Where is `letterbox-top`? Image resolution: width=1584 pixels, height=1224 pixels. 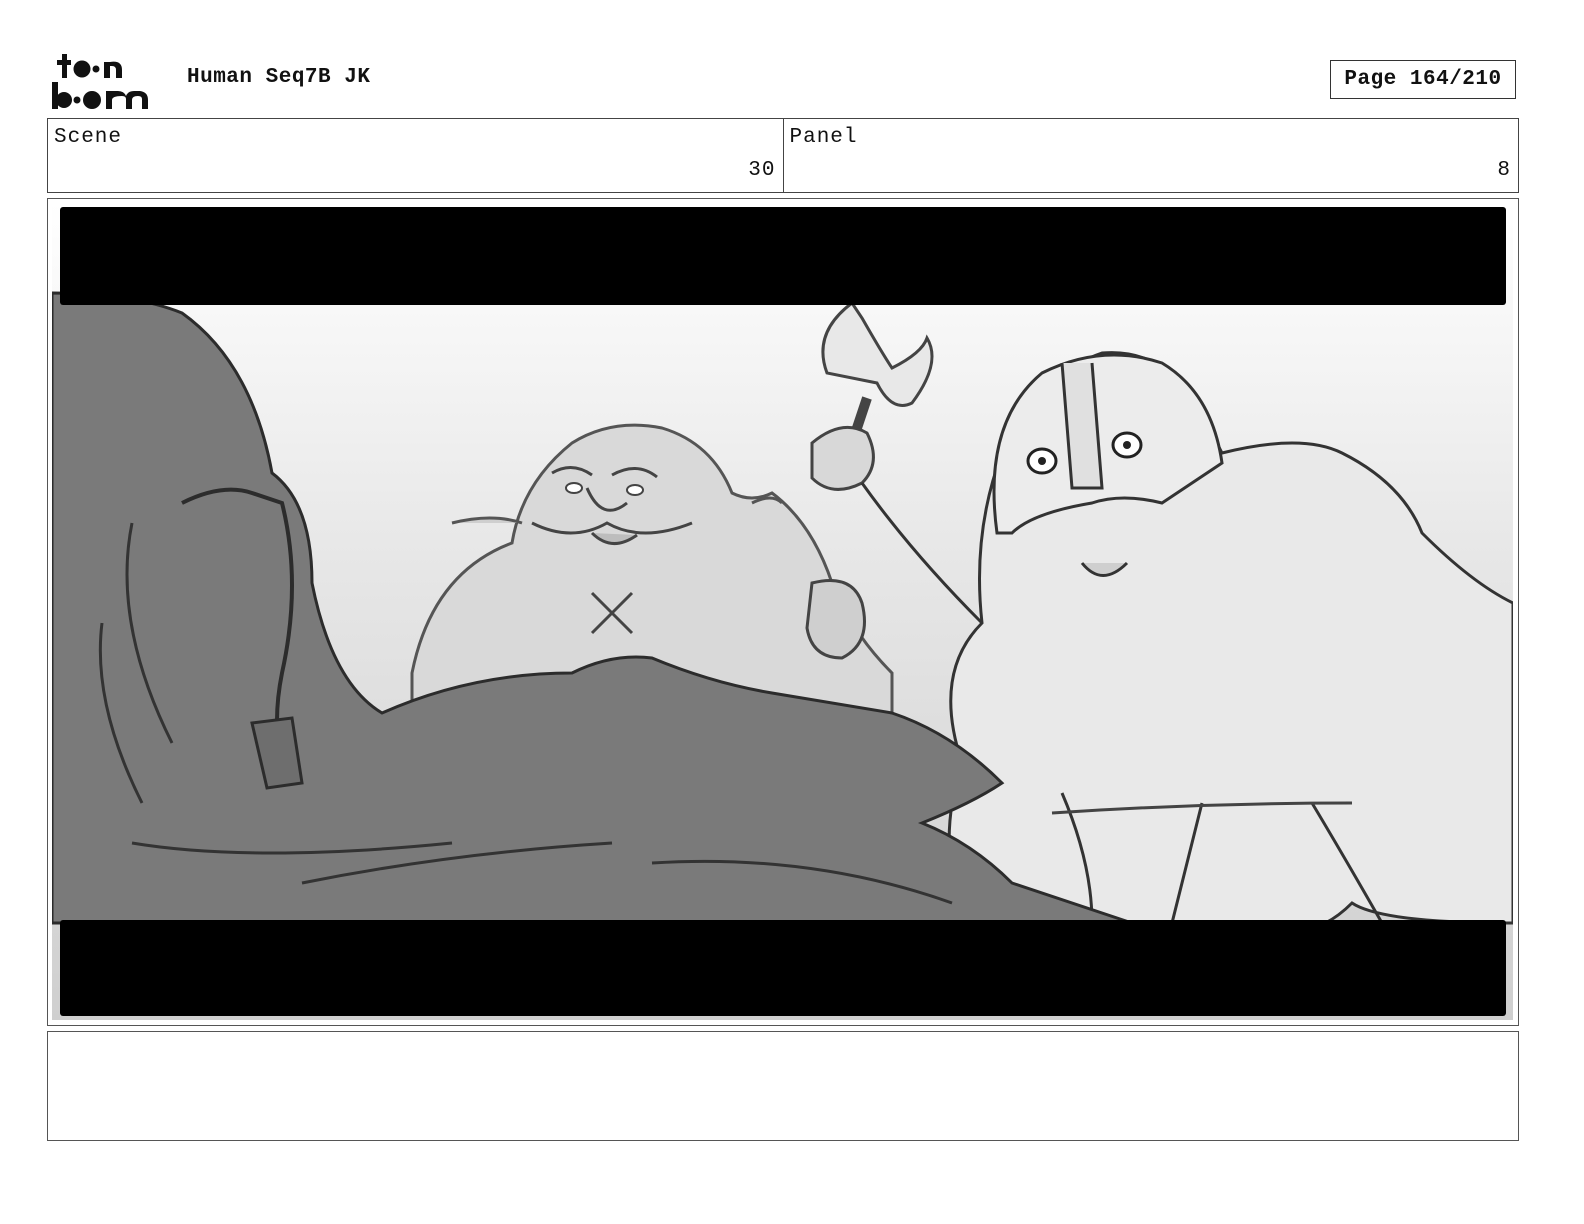 letterbox-top is located at coordinates (783, 256).